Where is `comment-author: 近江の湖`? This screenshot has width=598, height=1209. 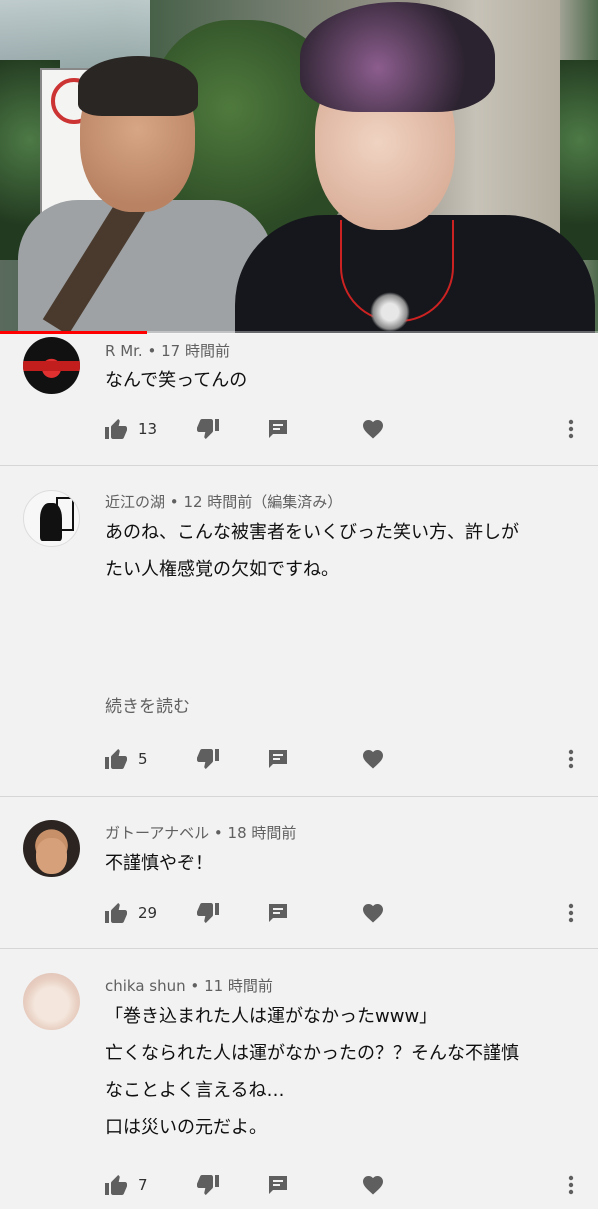 comment-author: 近江の湖 is located at coordinates (135, 502).